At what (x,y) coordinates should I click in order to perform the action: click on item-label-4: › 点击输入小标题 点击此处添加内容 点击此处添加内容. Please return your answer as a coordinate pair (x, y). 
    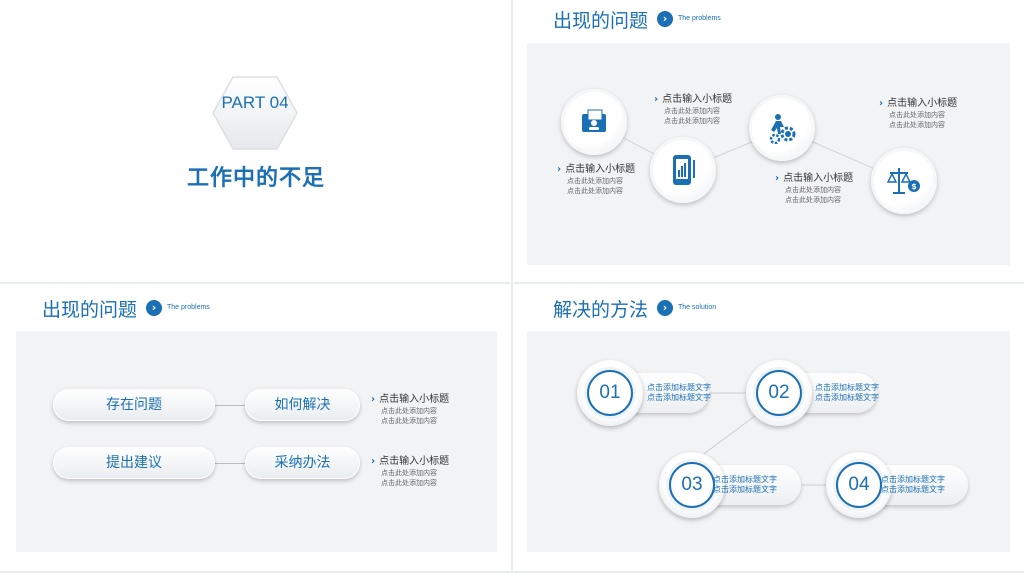
    Looking at the image, I should click on (918, 113).